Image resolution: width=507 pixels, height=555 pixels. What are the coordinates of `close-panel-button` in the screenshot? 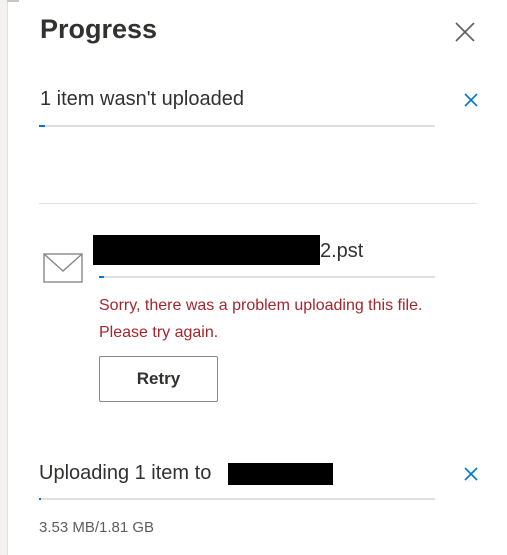 It's located at (465, 32).